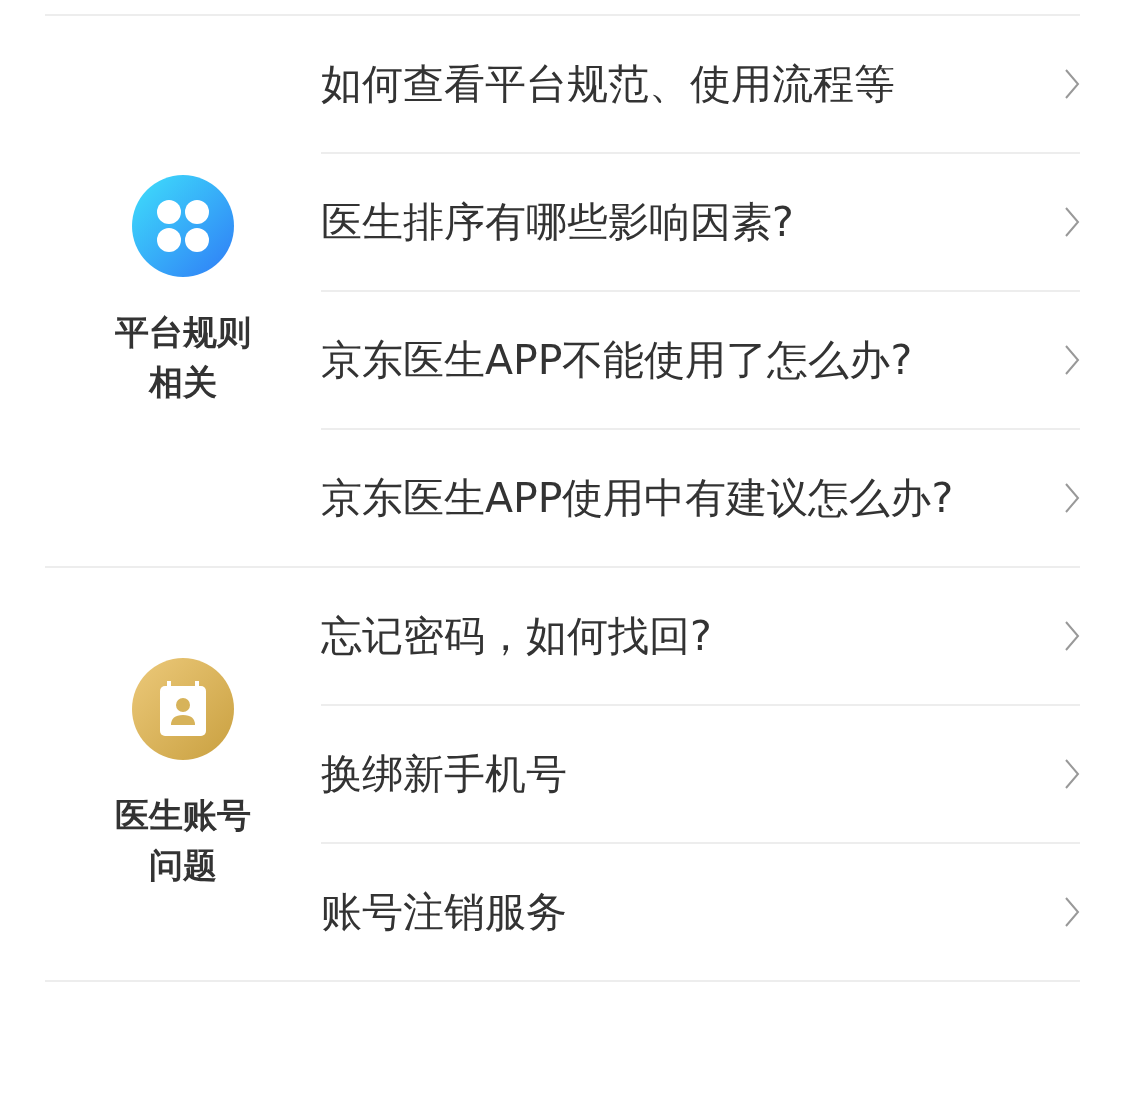 This screenshot has height=1115, width=1125. I want to click on category-title: 医生账号问题, so click(183, 840).